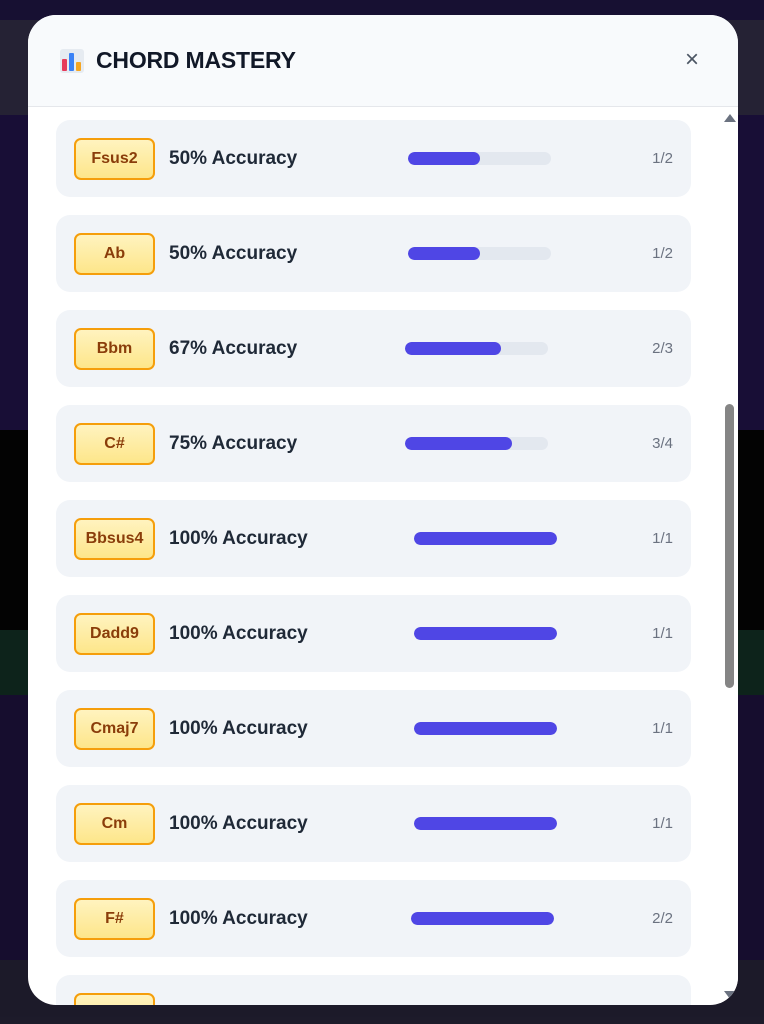 The width and height of the screenshot is (764, 1024). I want to click on chord-row: Cmaj7 100% Accuracy 1/1, so click(373, 728).